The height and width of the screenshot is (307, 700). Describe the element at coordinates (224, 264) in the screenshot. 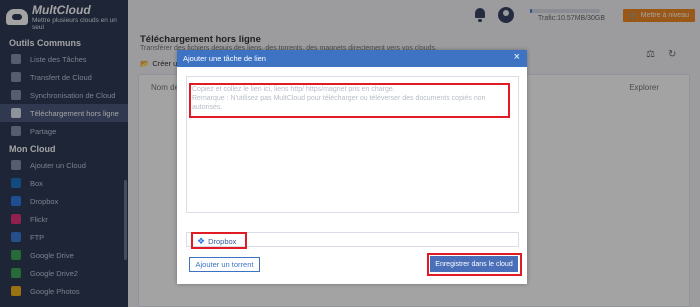

I see `add-torrent-button: Ajouter un torrent` at that location.